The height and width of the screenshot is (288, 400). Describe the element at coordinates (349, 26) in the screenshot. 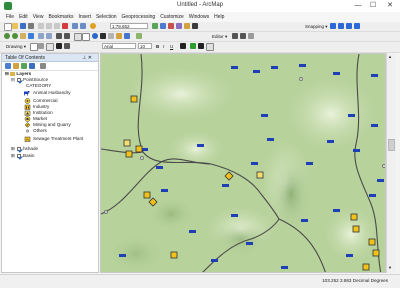

I see `vertex-snapping-icon` at that location.